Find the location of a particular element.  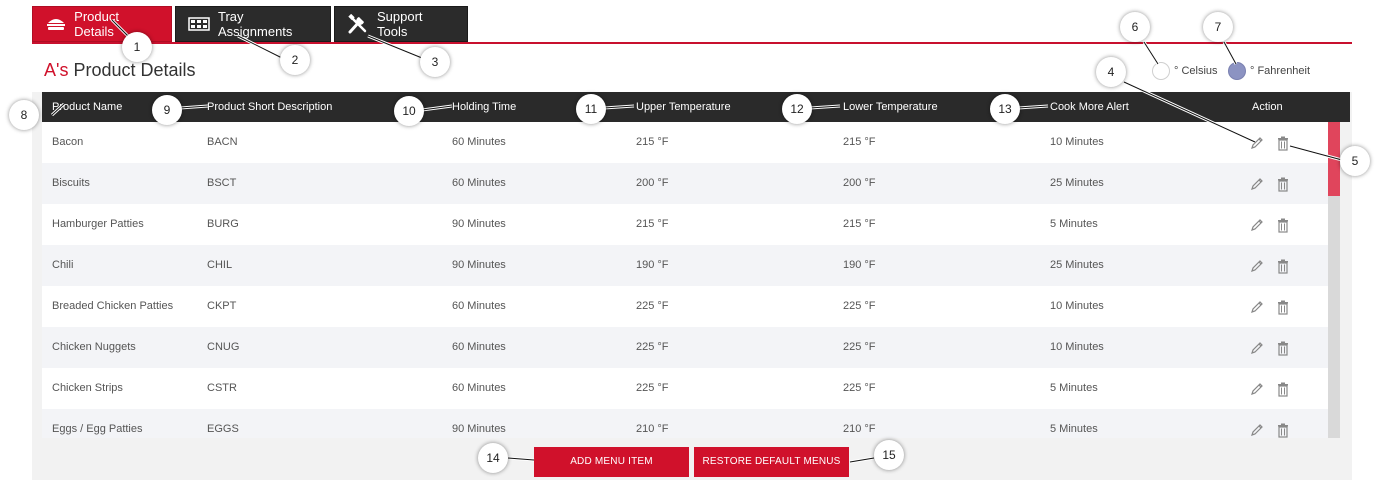

celsius-option: ° Celsius is located at coordinates (1185, 71).